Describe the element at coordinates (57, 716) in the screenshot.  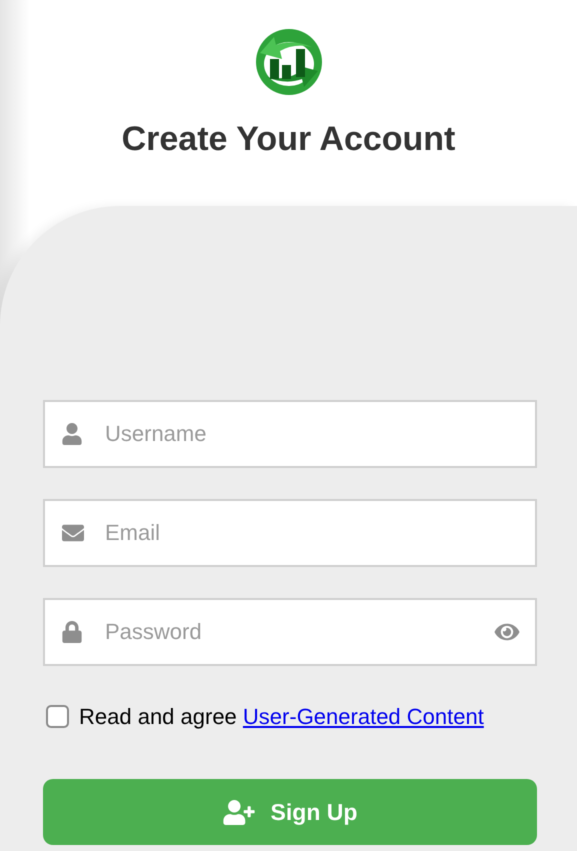
I see `agree-checkbox` at that location.